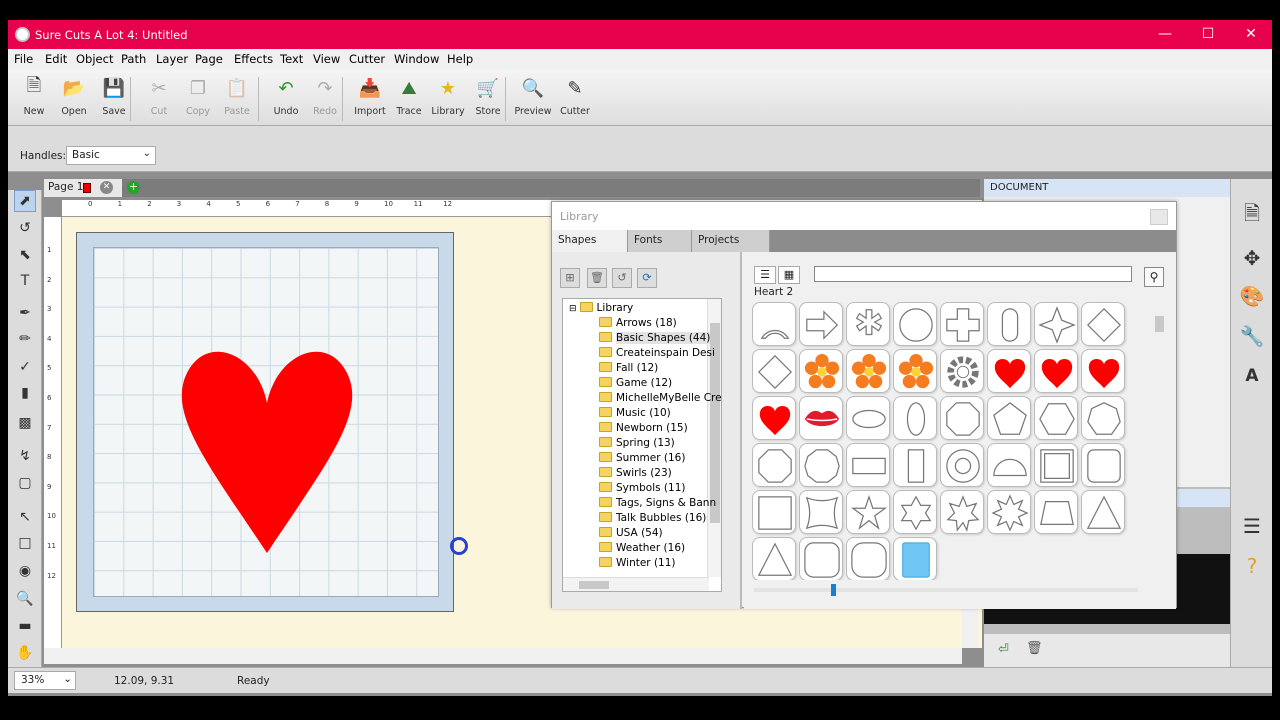 This screenshot has height=720, width=1280. What do you see at coordinates (416, 59) in the screenshot?
I see `menu-window: Window` at bounding box center [416, 59].